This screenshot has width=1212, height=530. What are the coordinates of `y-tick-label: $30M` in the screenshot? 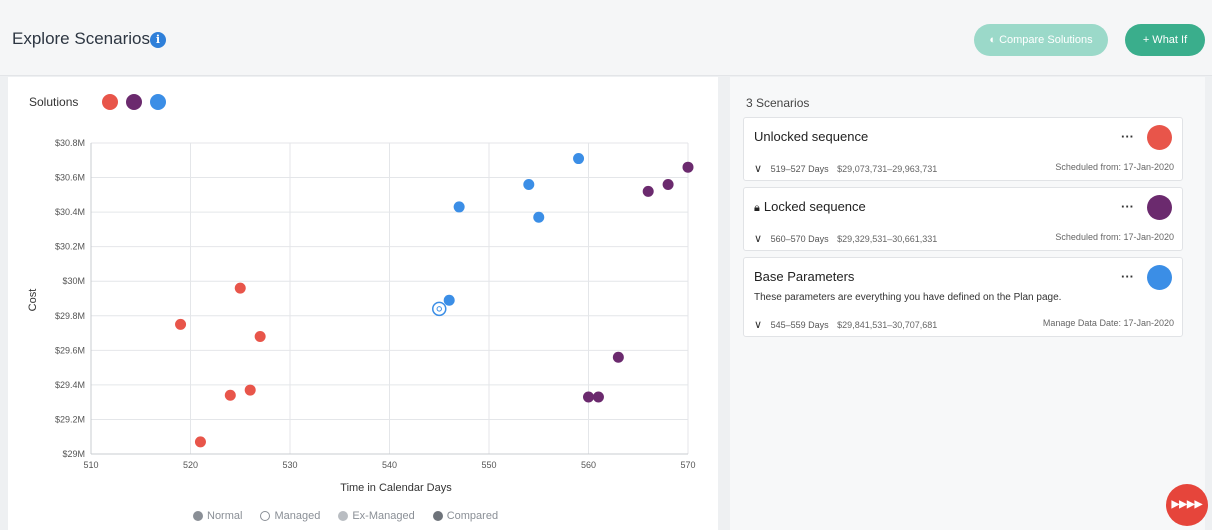 It's located at (73, 281).